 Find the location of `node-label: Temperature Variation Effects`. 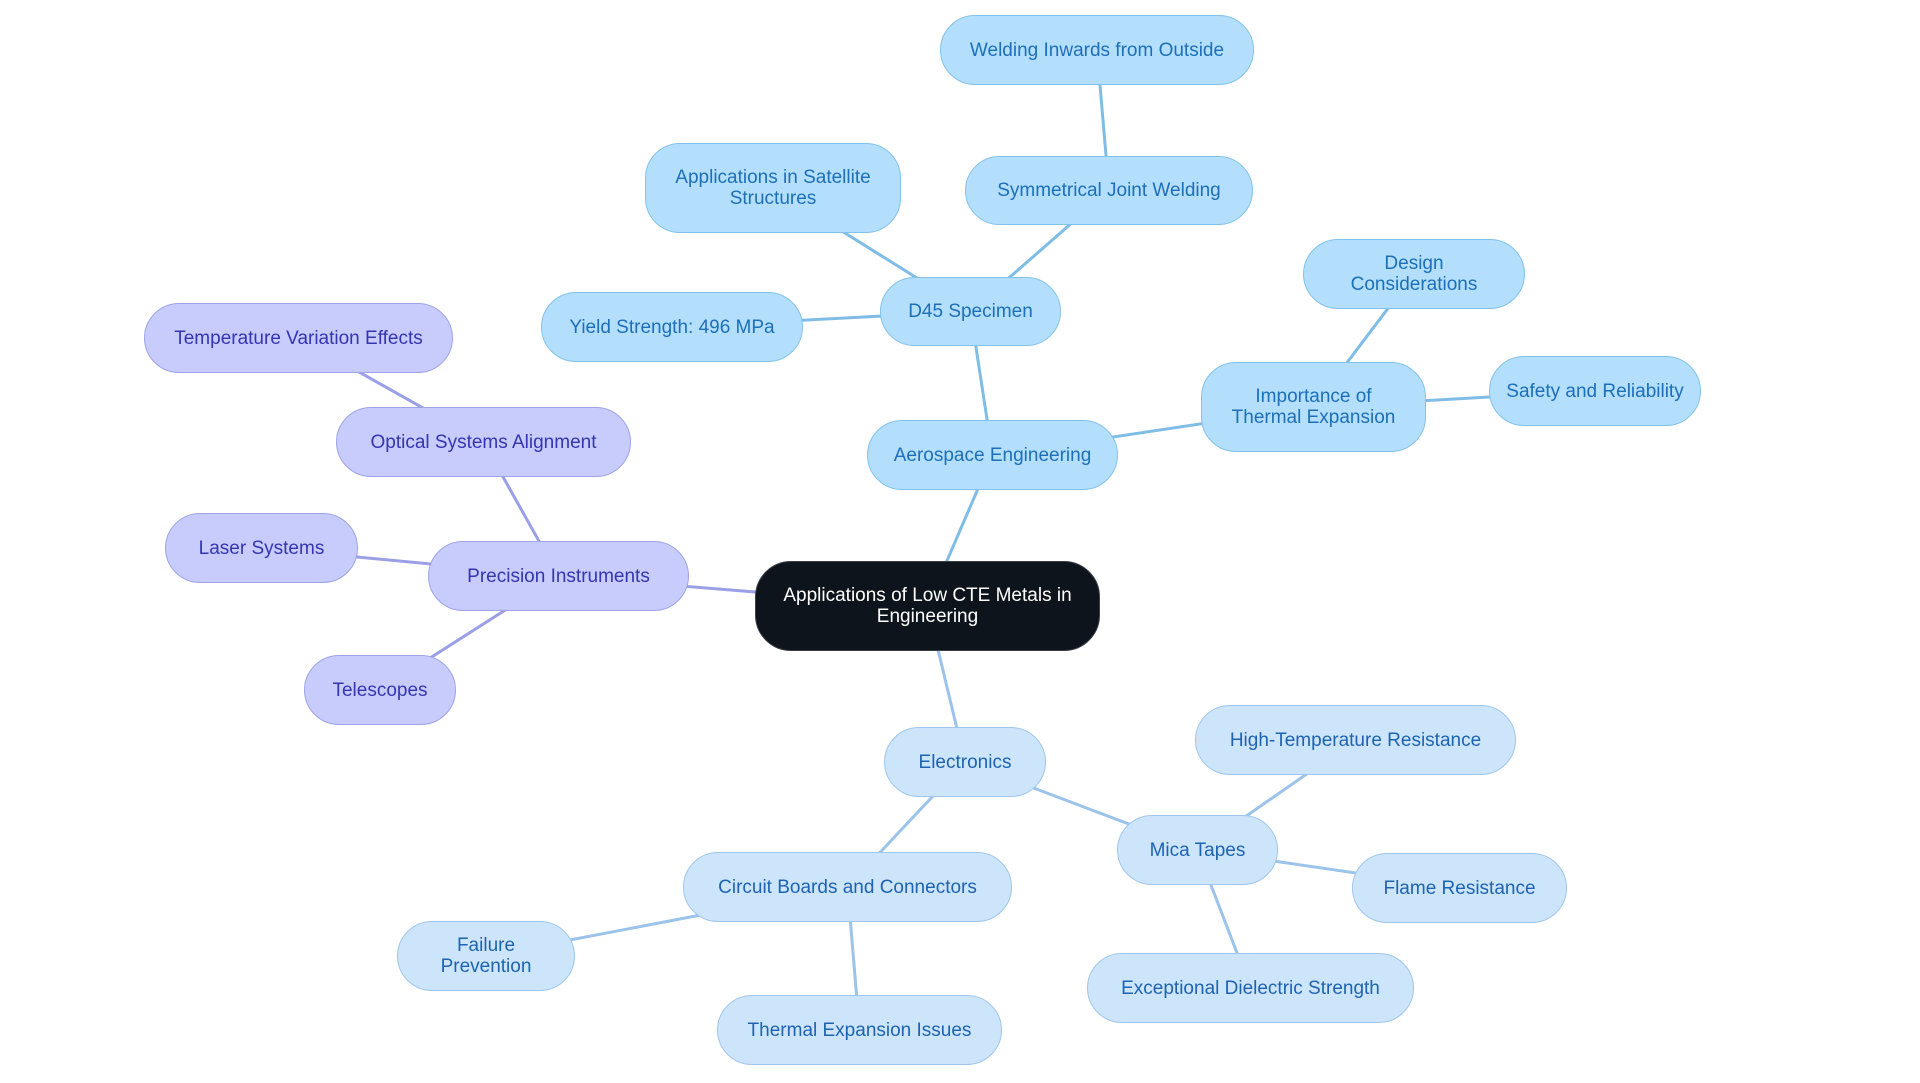

node-label: Temperature Variation Effects is located at coordinates (298, 338).